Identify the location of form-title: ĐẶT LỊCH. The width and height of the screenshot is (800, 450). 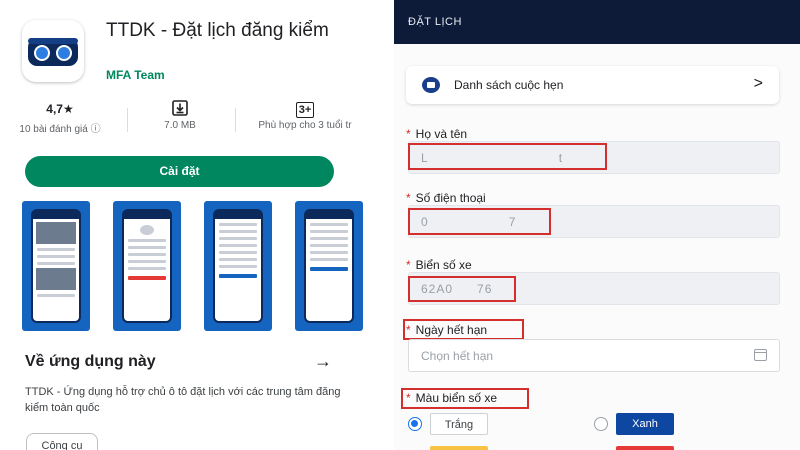
(435, 22).